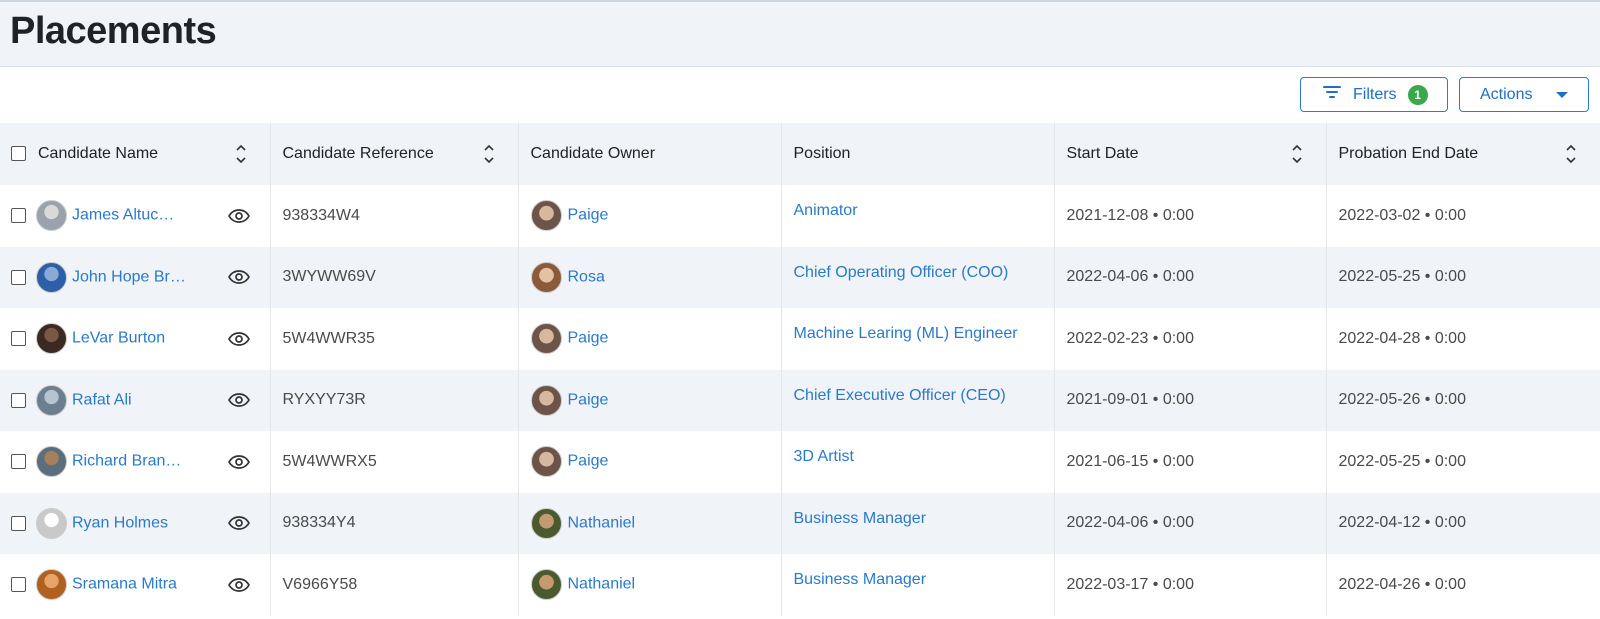 This screenshot has width=1600, height=619. What do you see at coordinates (1402, 461) in the screenshot?
I see `cell-probation-end-date: 2022-05-25 • 0:00` at bounding box center [1402, 461].